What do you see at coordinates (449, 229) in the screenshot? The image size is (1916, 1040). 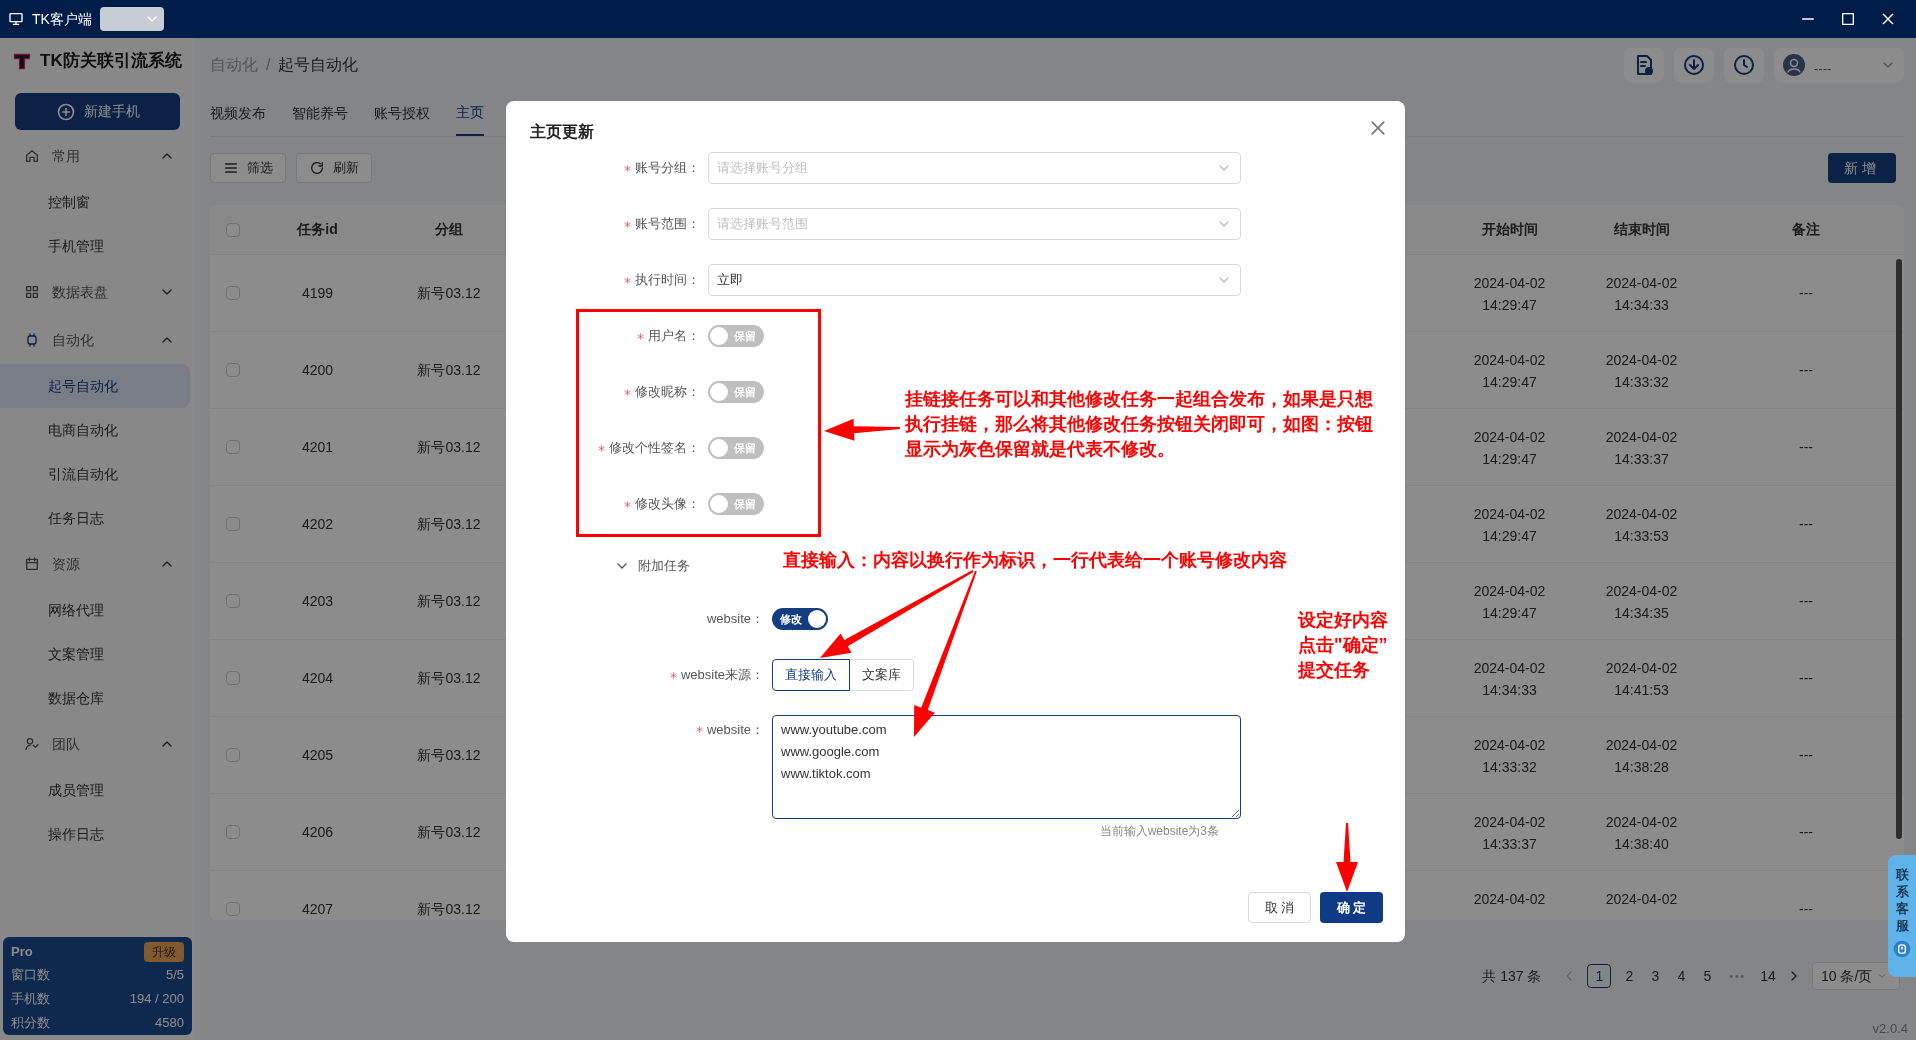 I see `column-header: 分组` at bounding box center [449, 229].